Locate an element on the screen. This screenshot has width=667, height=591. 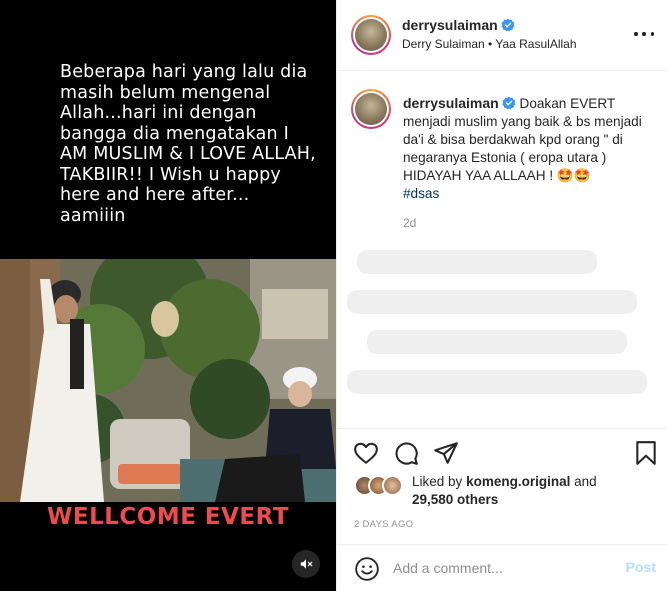
comment-bubble-icon is located at coordinates (406, 453).